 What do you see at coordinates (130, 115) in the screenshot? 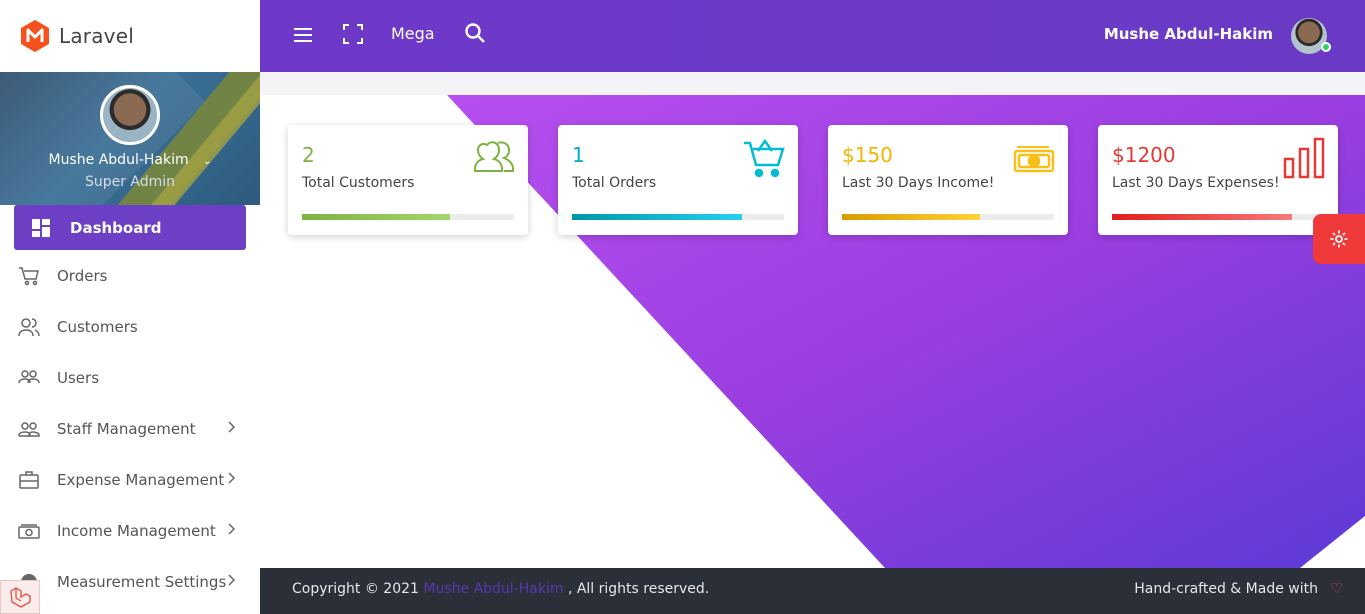
I see `avatar` at bounding box center [130, 115].